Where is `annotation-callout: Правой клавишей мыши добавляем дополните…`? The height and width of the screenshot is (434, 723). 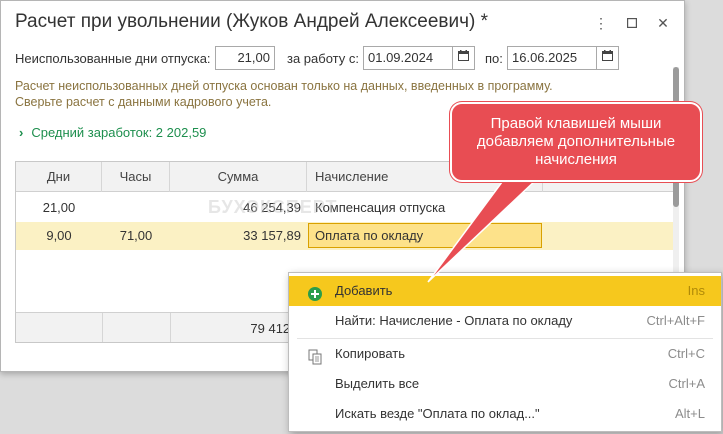
annotation-callout: Правой клавишей мыши добавляем дополните… is located at coordinates (576, 142).